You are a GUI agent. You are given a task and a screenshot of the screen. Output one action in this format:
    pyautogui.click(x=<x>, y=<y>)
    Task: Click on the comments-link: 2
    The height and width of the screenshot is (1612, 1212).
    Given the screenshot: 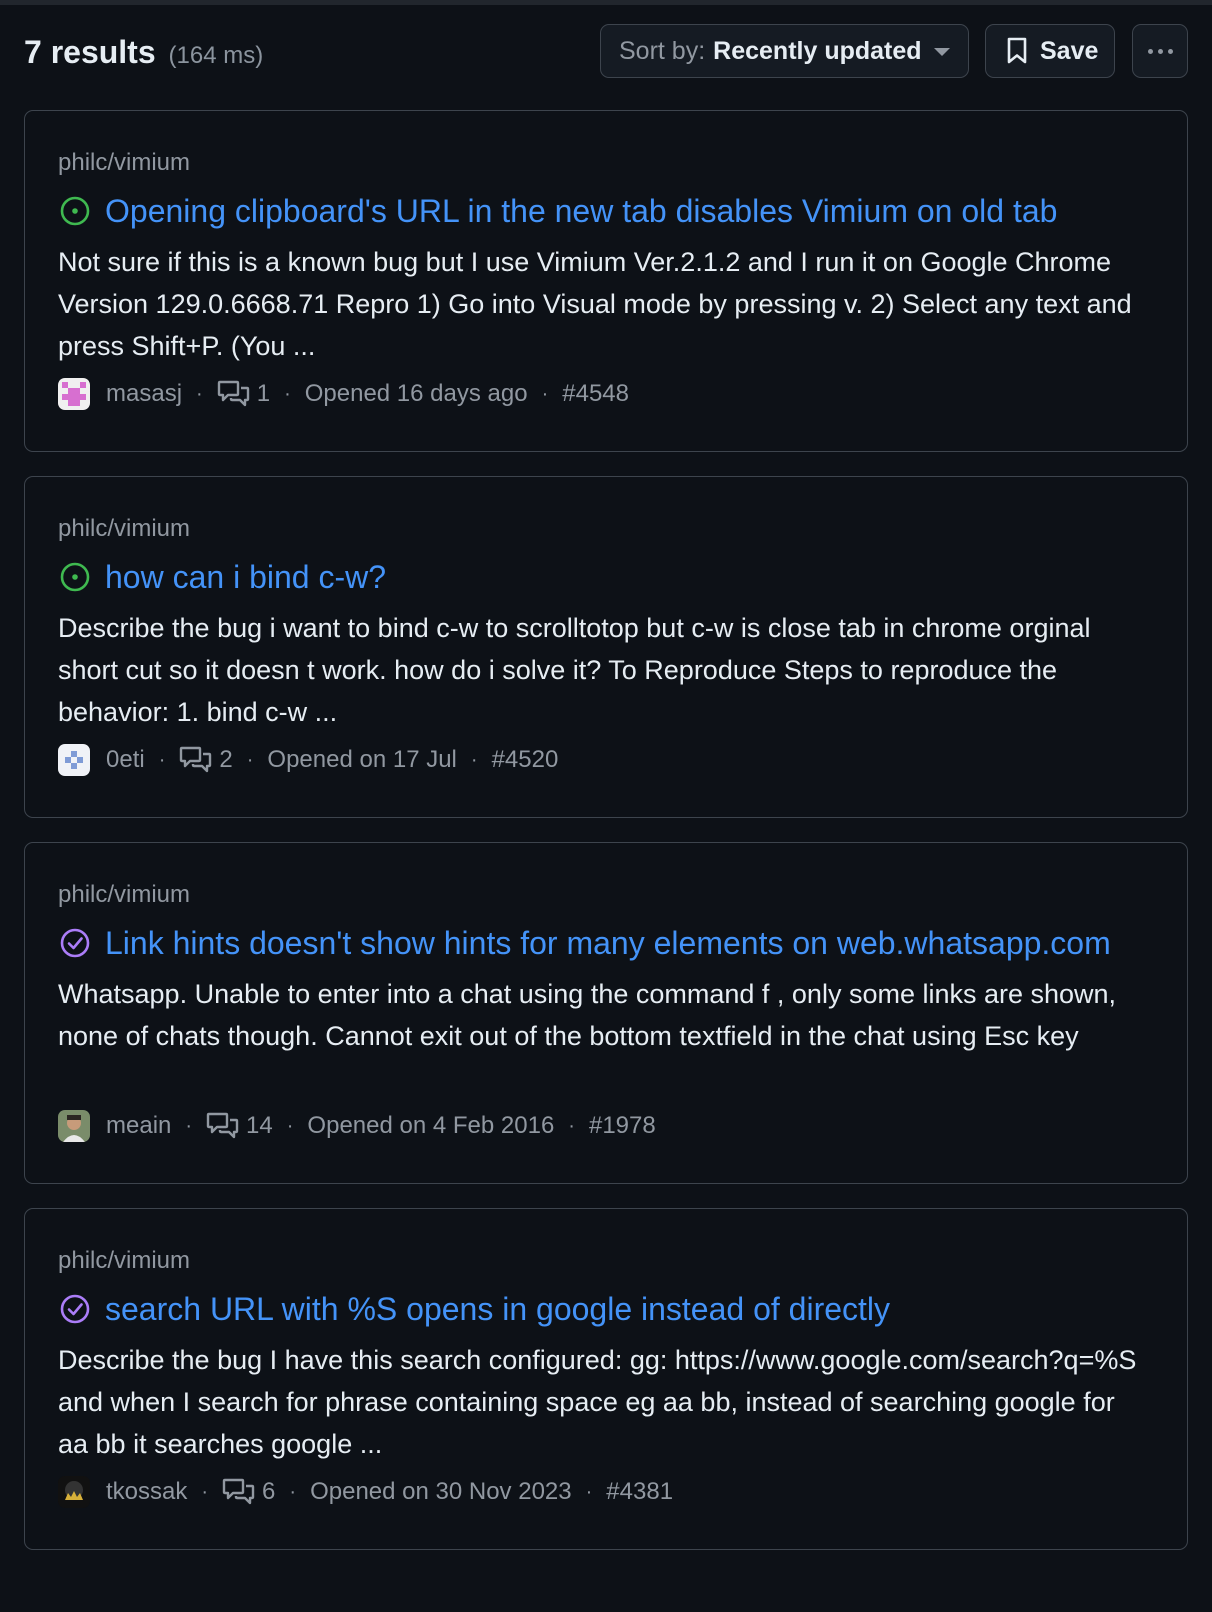 What is the action you would take?
    pyautogui.click(x=206, y=760)
    